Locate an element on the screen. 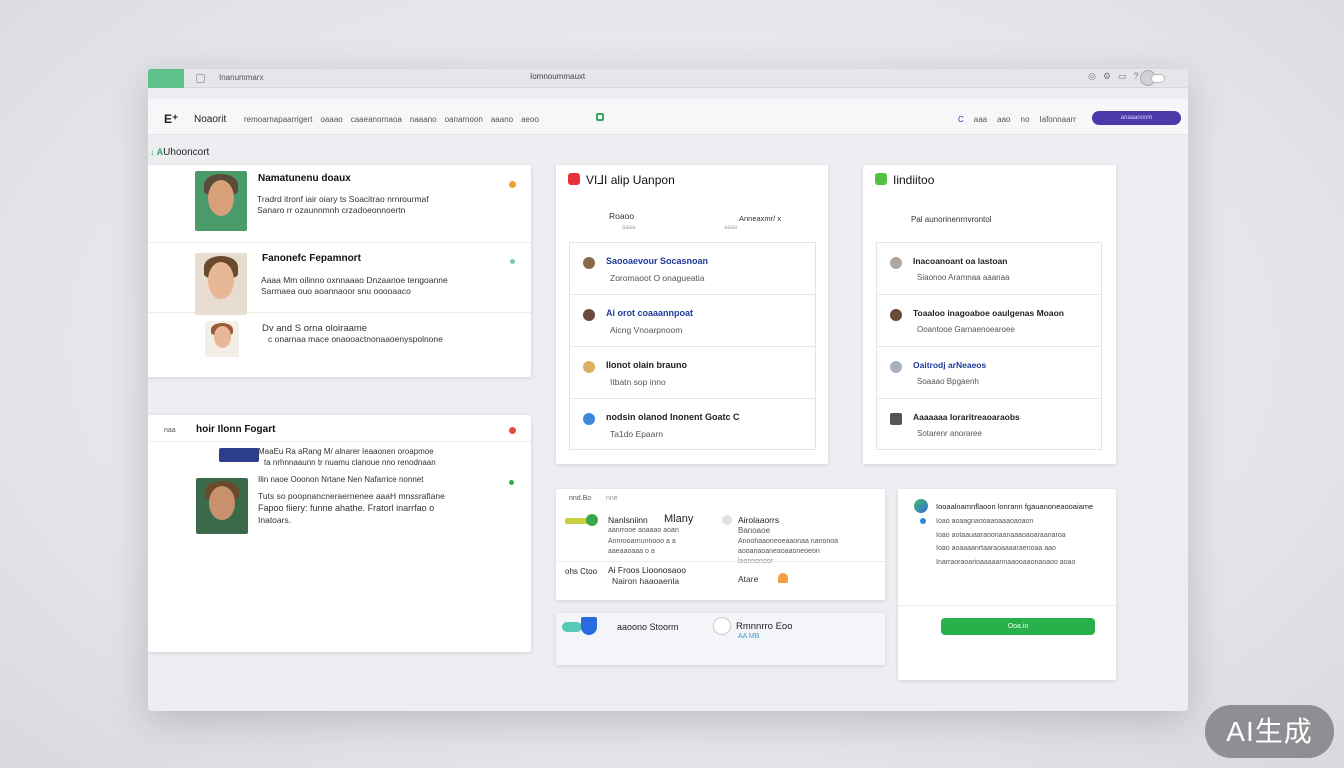 The height and width of the screenshot is (768, 1344). nav-item: aaano is located at coordinates (502, 119).